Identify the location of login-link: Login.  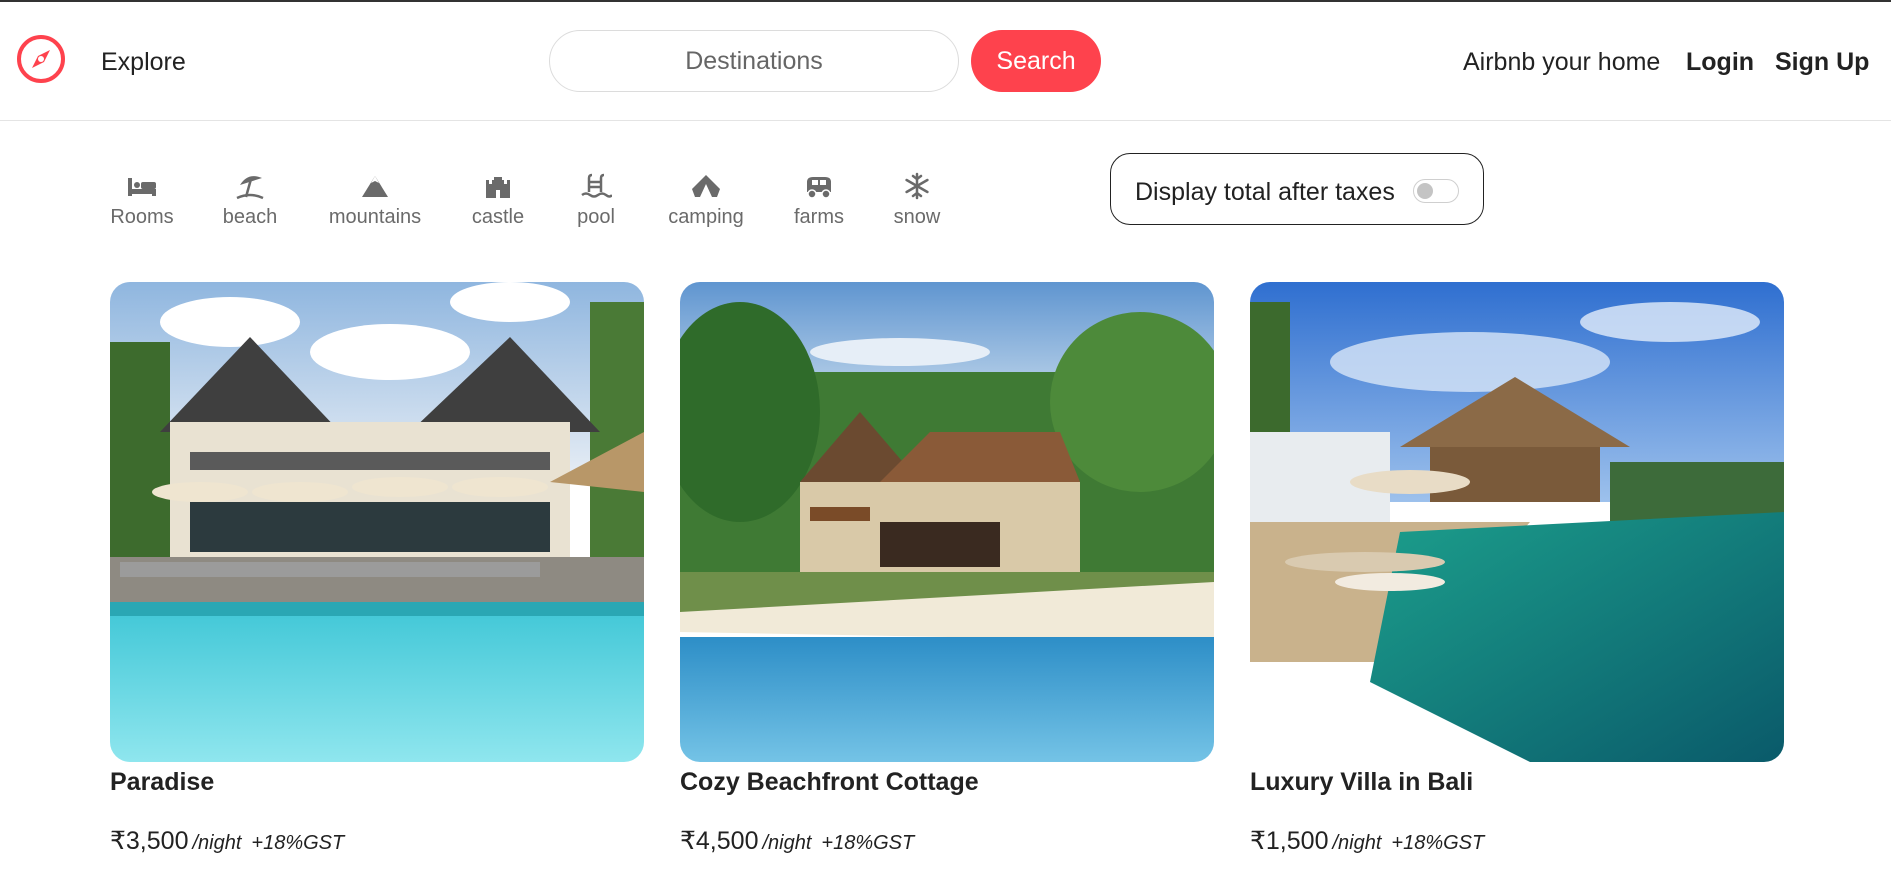
(1720, 62).